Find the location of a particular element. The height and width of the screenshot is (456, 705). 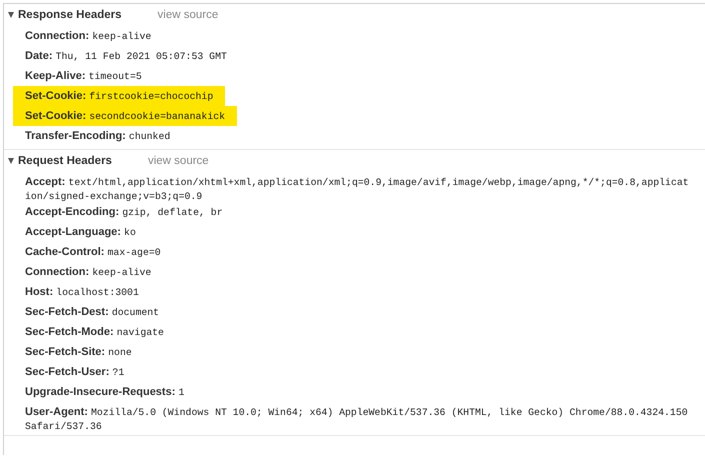

header-row-text: User-Agent: Mozilla/5.0 (Windows NT 10.0; Win64; x64) AppleWebKit/537.36 (KHTML, like Gecko) Chrome/88.0.4324.150 Safari/537.36 is located at coordinates (356, 418).